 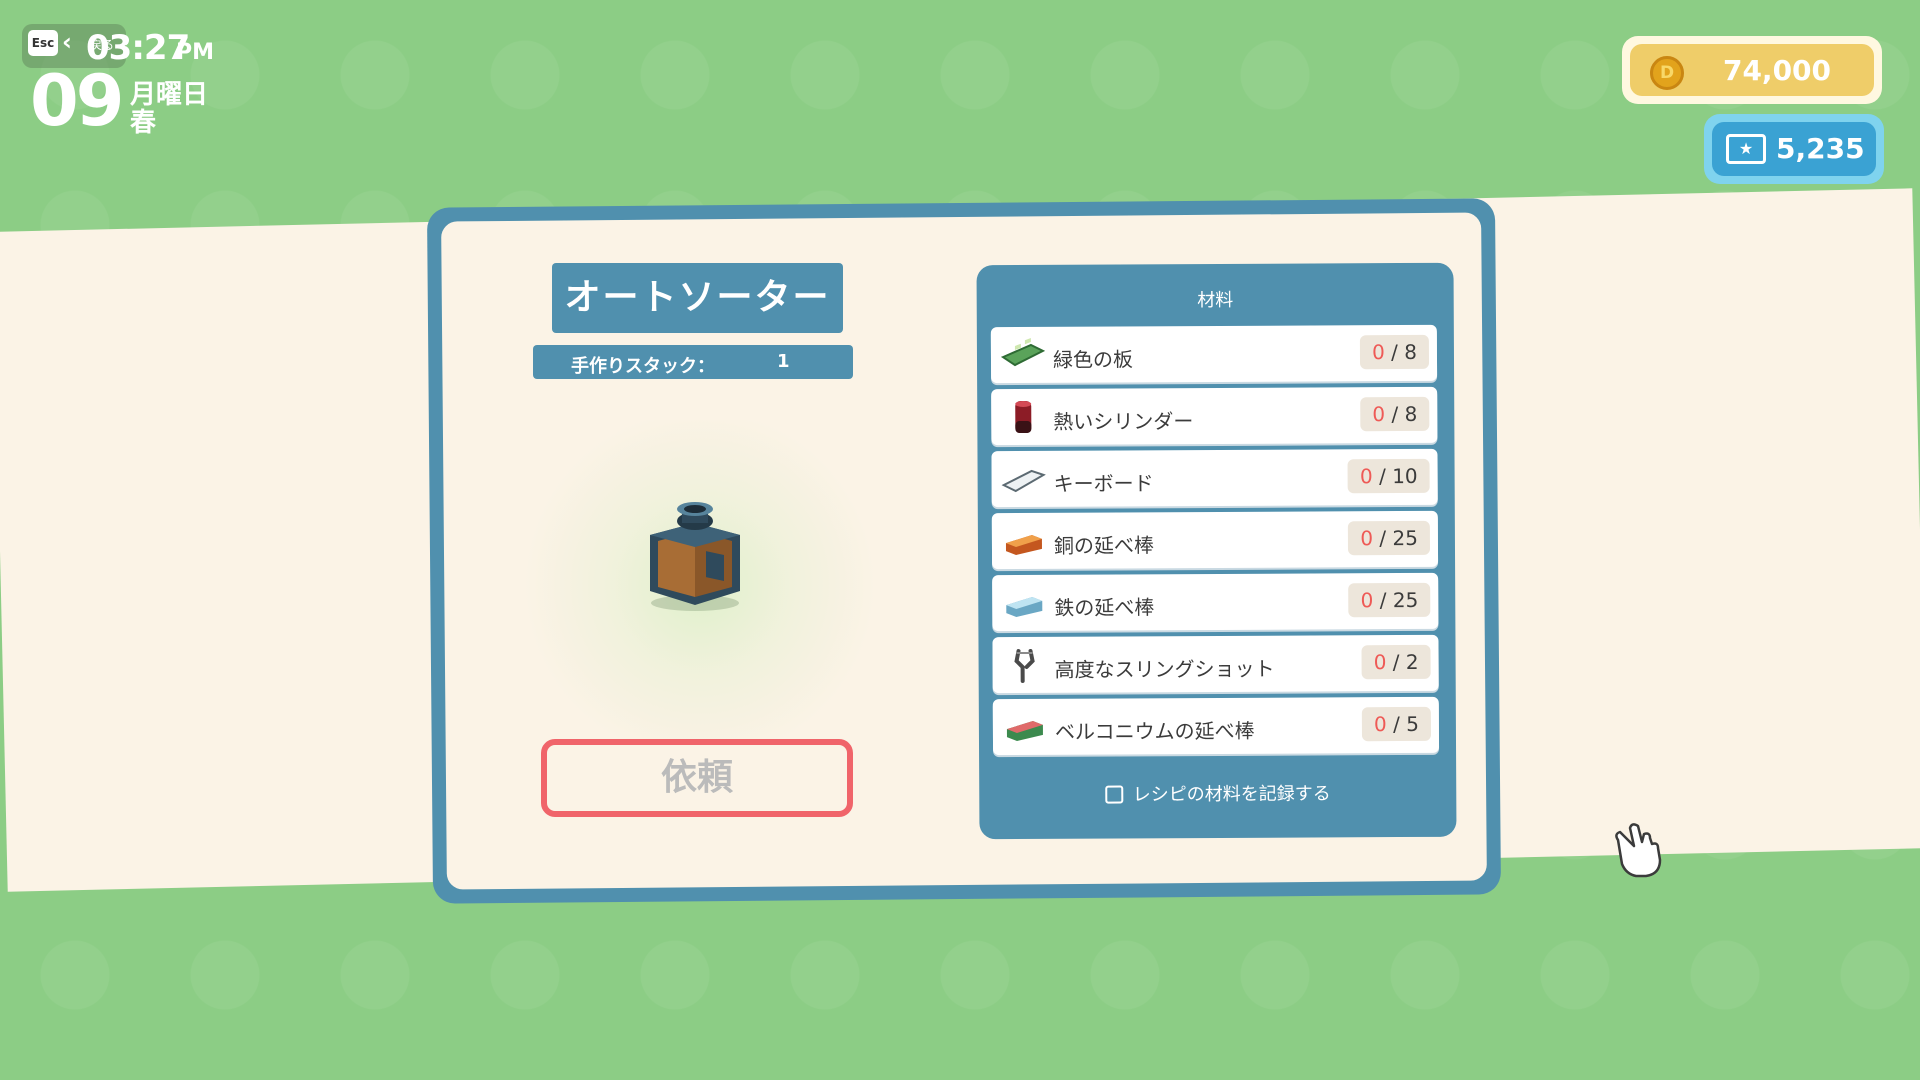 I want to click on material-row: 高度なスリングショット 0 / 2, so click(x=1215, y=664).